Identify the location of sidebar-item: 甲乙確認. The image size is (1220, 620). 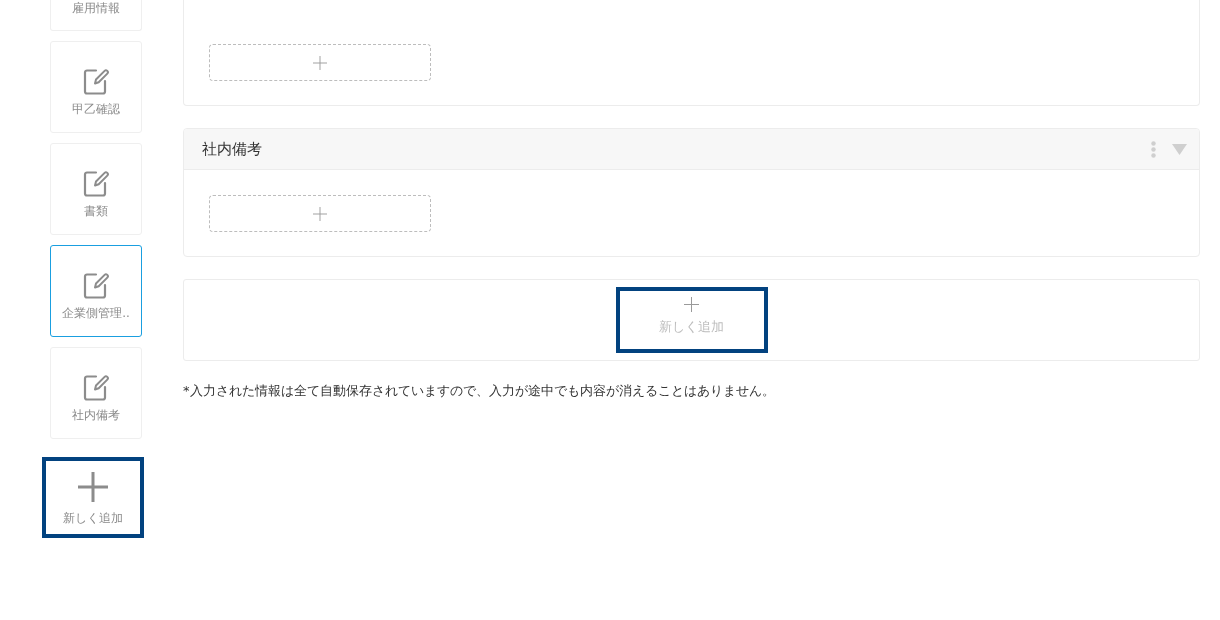
(96, 87).